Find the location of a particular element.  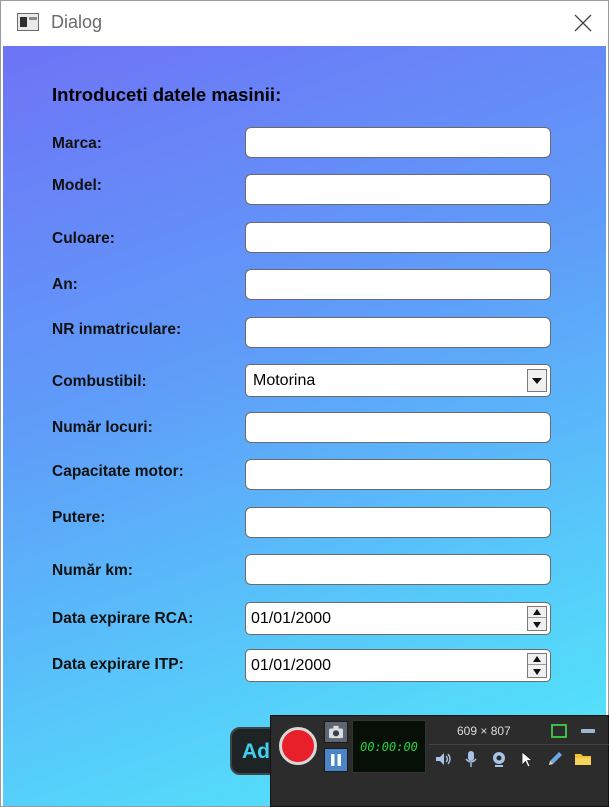

open-folder-button is located at coordinates (583, 759).